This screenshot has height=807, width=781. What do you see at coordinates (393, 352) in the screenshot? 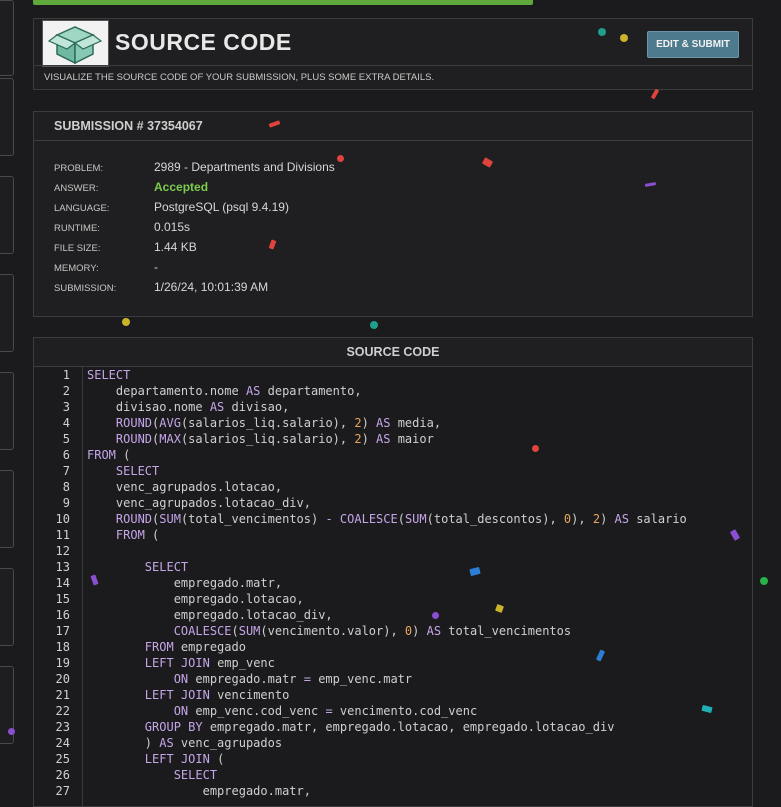
I see `code-title: SOURCE CODE` at bounding box center [393, 352].